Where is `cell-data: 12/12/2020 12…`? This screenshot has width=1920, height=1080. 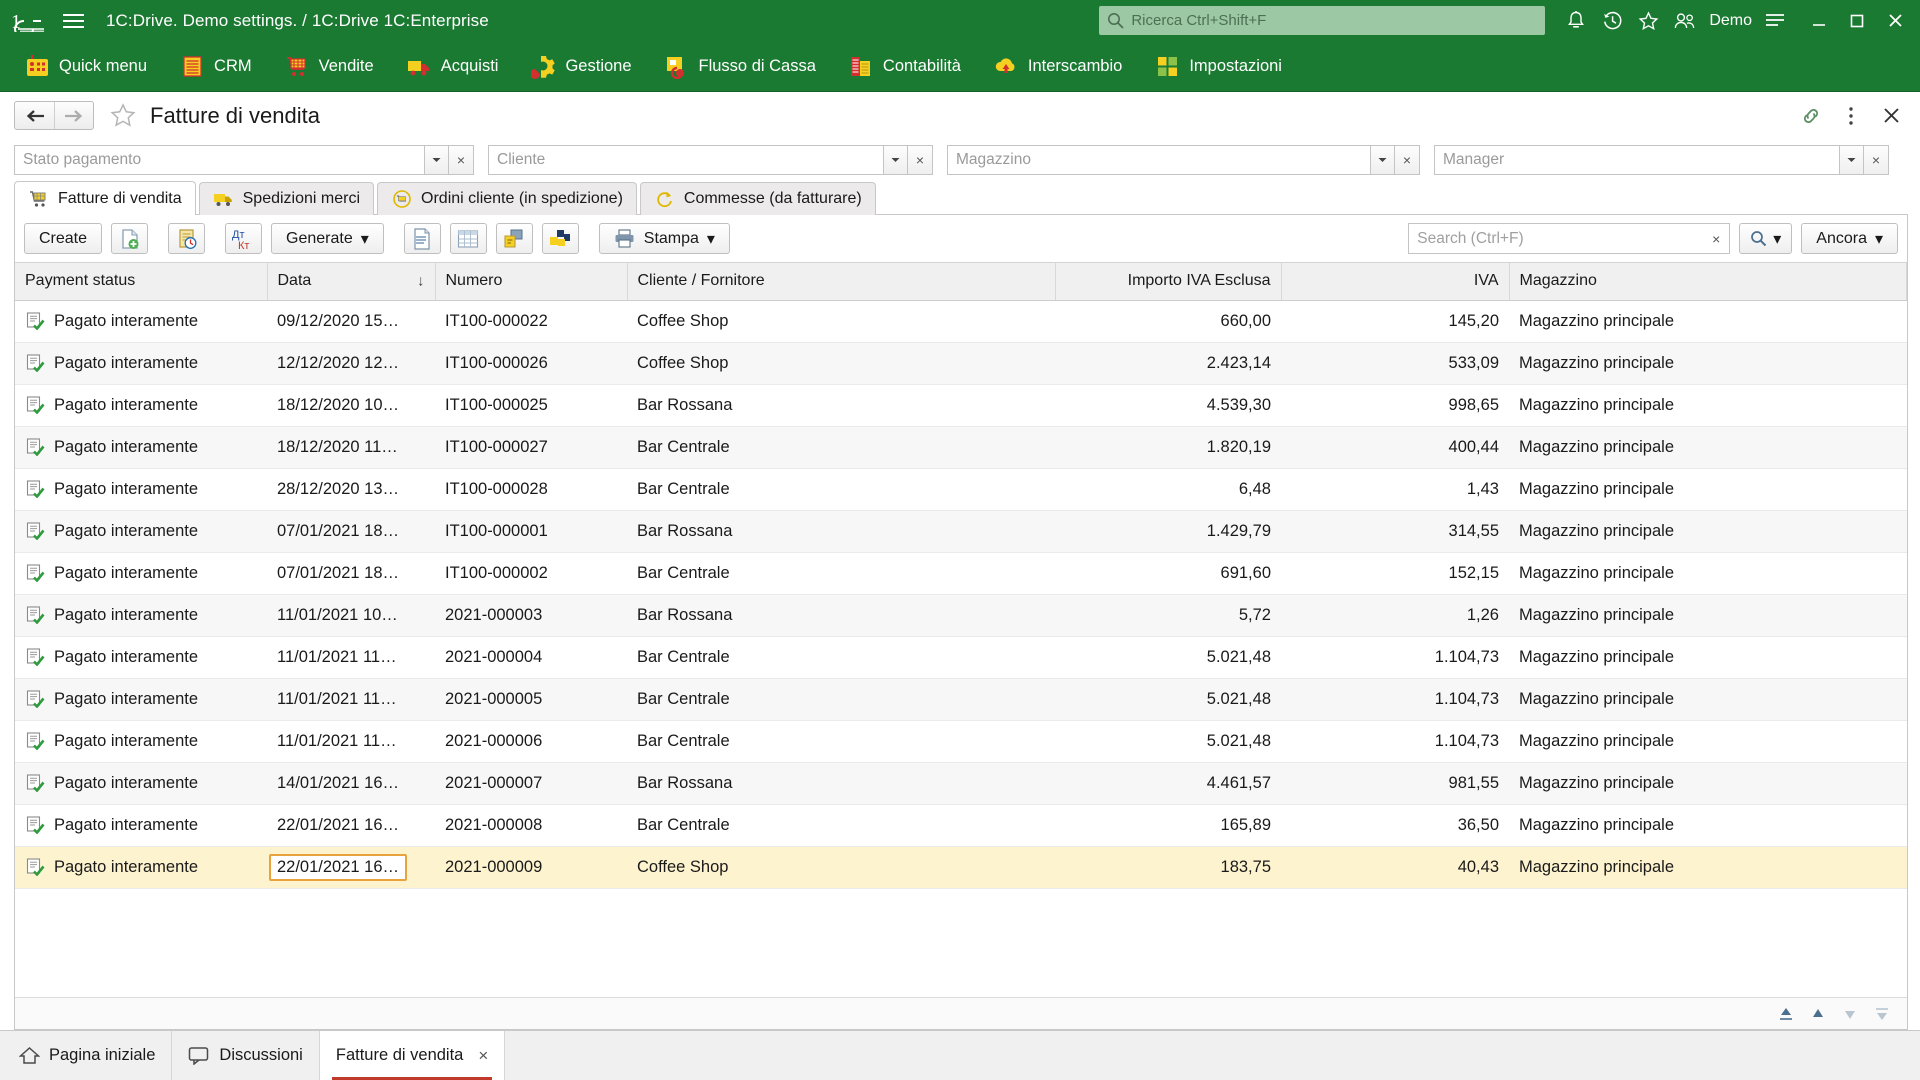 cell-data: 12/12/2020 12… is located at coordinates (351, 363).